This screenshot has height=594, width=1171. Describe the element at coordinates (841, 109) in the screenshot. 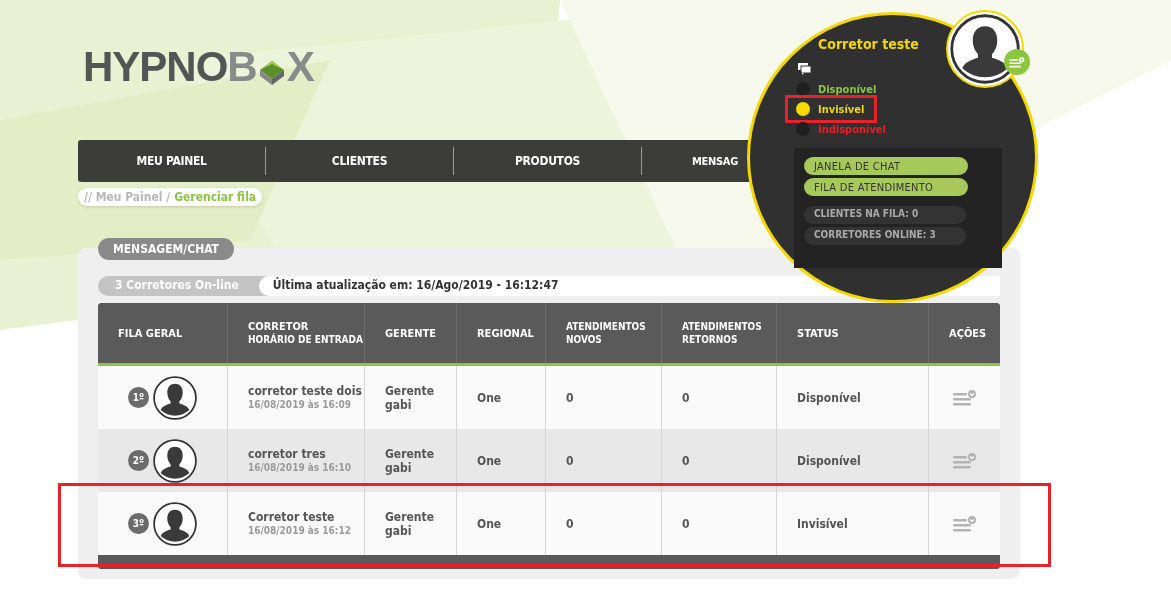

I see `status-option: Invisível` at that location.